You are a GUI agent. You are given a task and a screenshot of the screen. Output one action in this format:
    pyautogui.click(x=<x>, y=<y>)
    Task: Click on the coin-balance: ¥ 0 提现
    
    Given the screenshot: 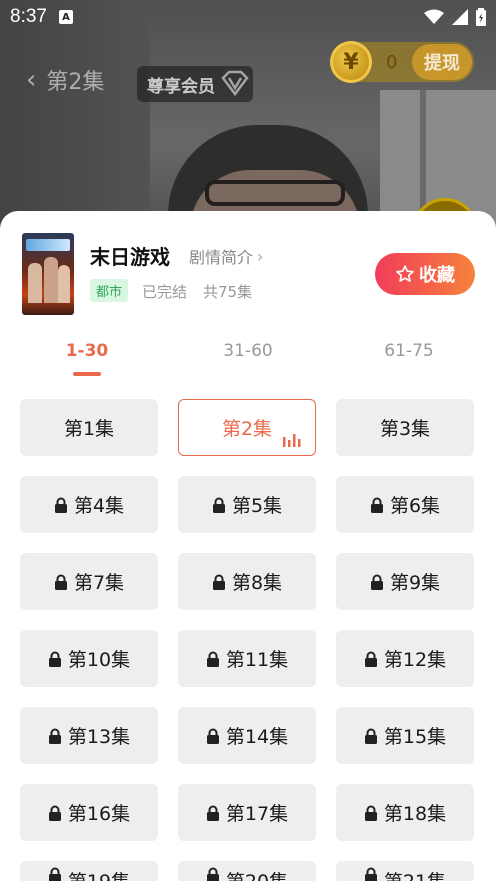 What is the action you would take?
    pyautogui.click(x=402, y=62)
    